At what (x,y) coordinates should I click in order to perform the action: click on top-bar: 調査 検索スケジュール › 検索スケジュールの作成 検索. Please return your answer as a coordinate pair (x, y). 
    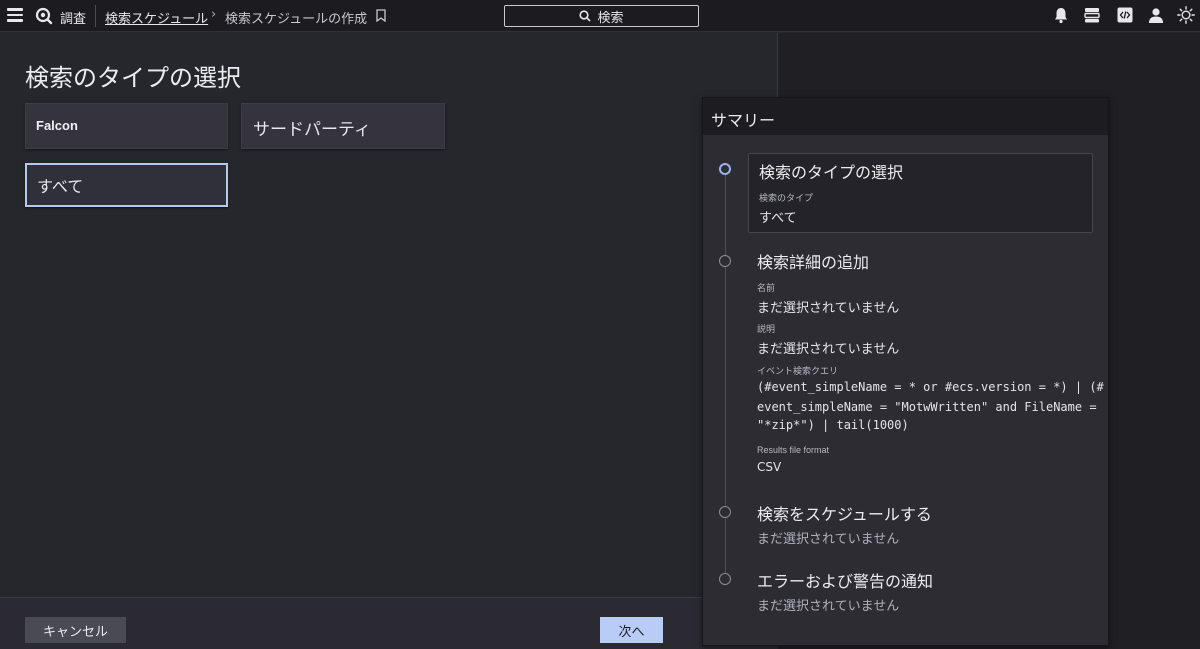
    Looking at the image, I should click on (600, 16).